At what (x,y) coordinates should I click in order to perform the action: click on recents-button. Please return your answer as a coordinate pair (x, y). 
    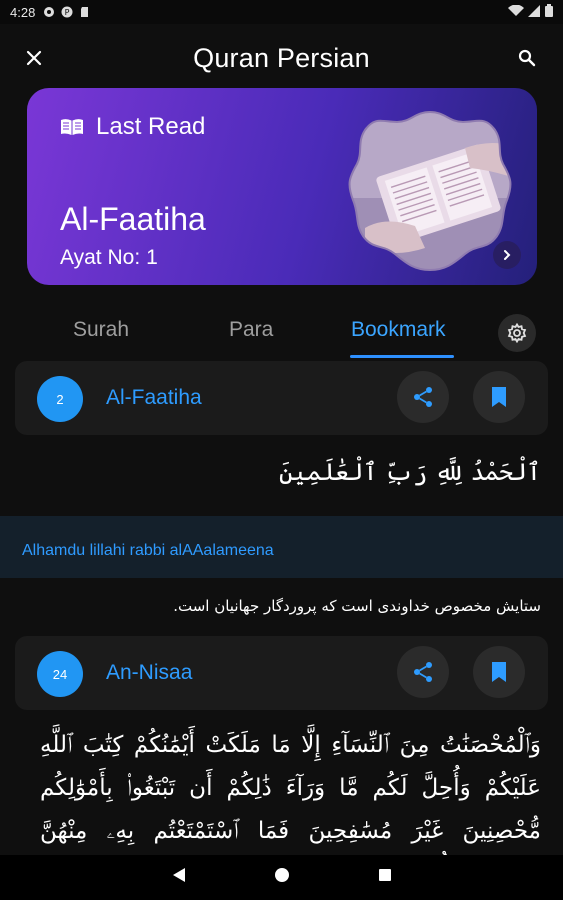
    Looking at the image, I should click on (385, 877).